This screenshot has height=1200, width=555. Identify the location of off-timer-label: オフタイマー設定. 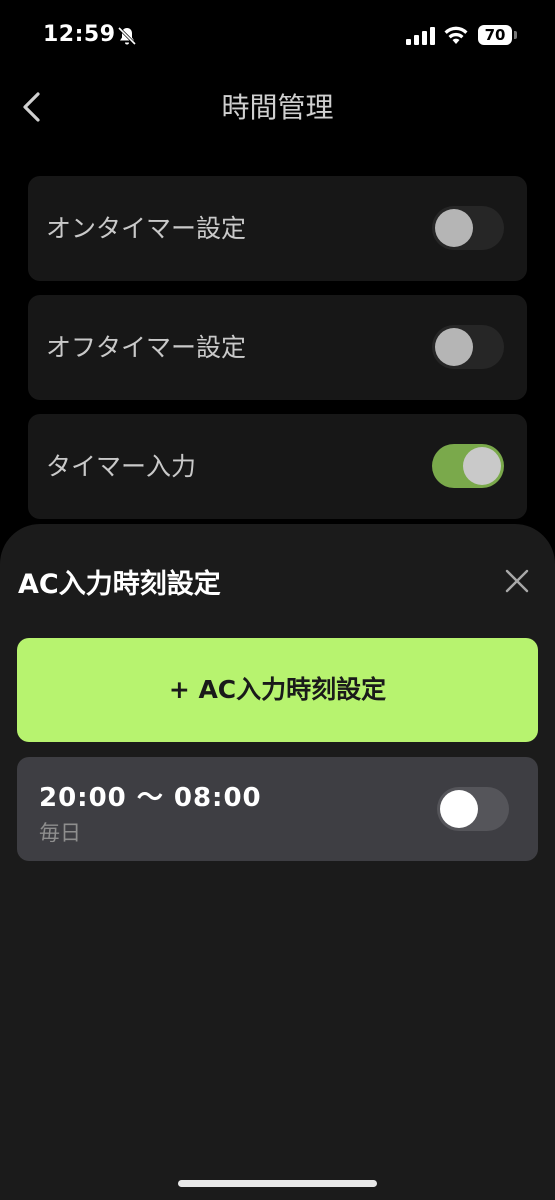
(146, 347).